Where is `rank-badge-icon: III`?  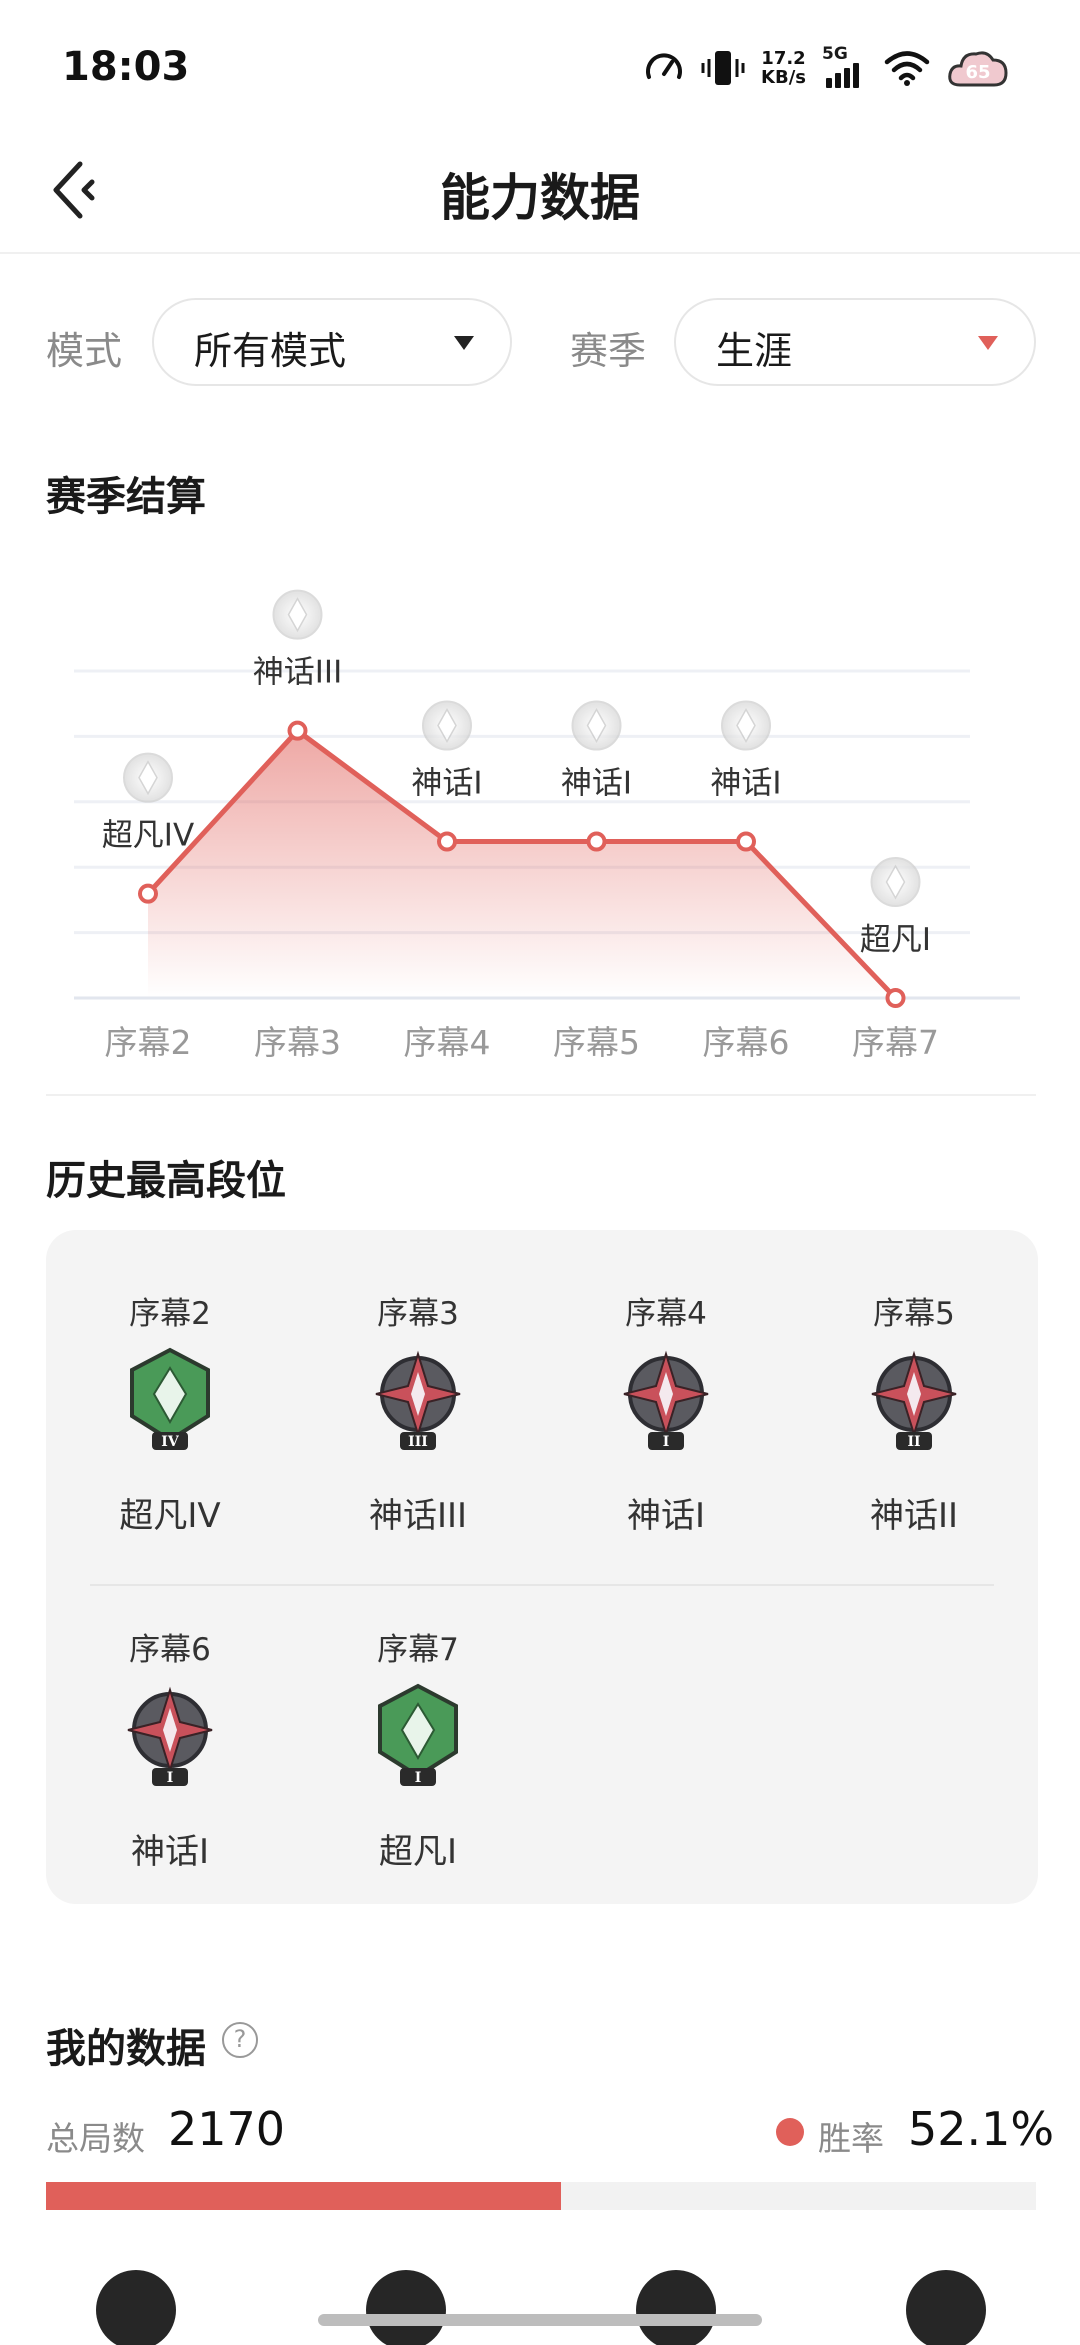
rank-badge-icon: III is located at coordinates (418, 1401).